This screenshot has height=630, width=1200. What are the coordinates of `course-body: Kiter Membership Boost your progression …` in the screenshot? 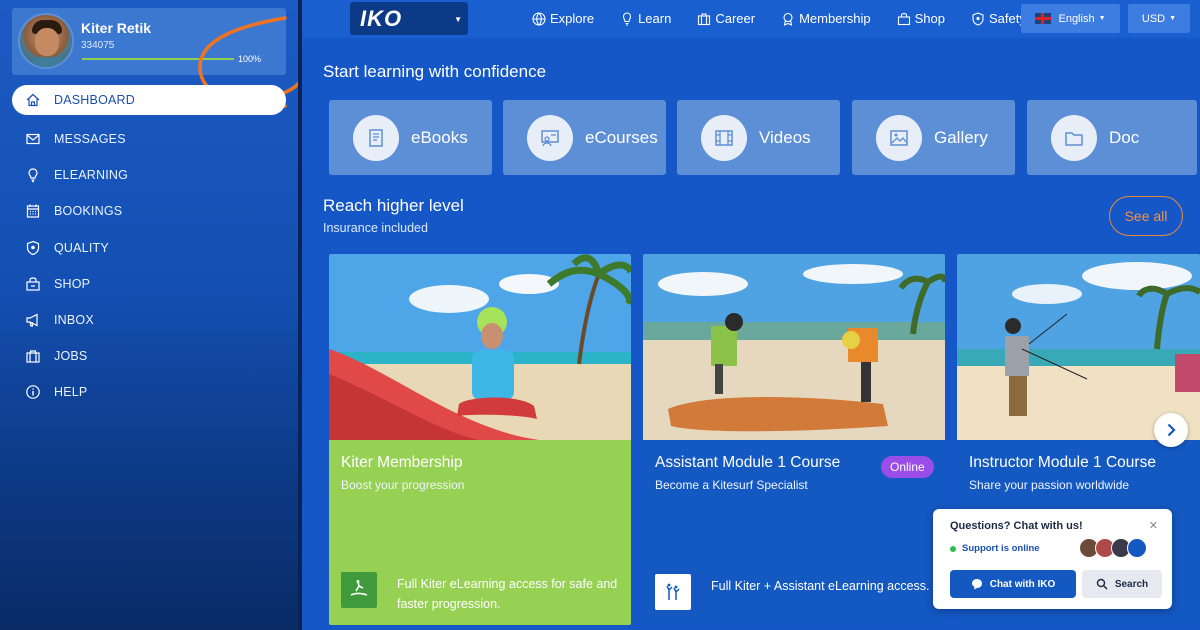 It's located at (480, 532).